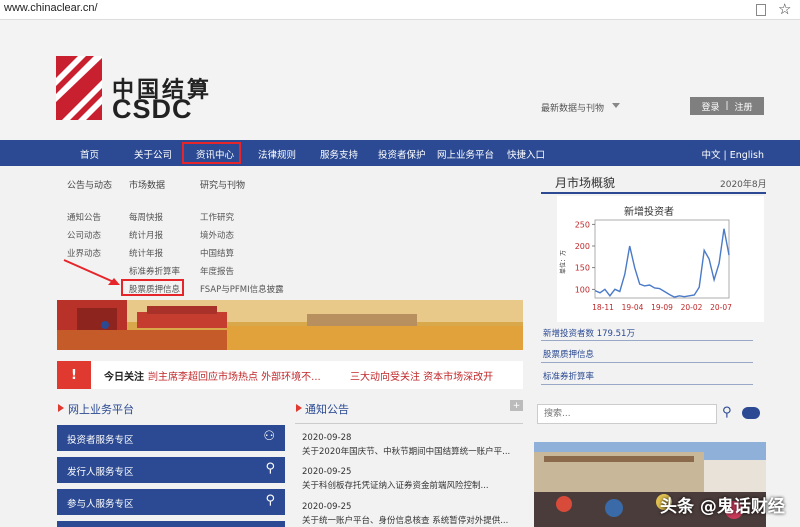 The height and width of the screenshot is (527, 800). What do you see at coordinates (290, 325) in the screenshot?
I see `banner-image` at bounding box center [290, 325].